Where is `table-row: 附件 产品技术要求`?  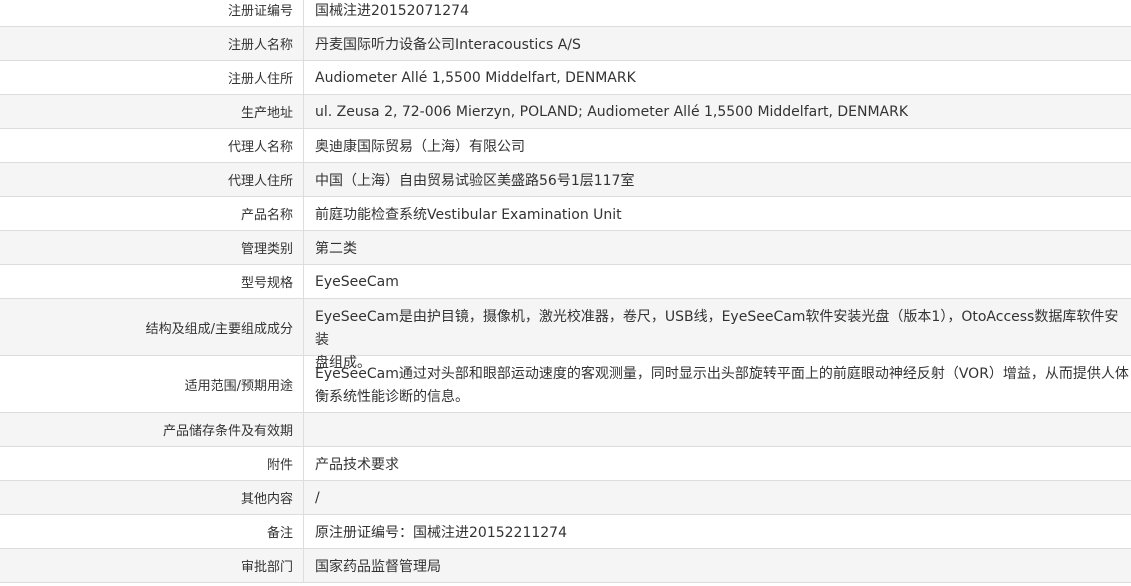
table-row: 附件 产品技术要求 is located at coordinates (565, 464).